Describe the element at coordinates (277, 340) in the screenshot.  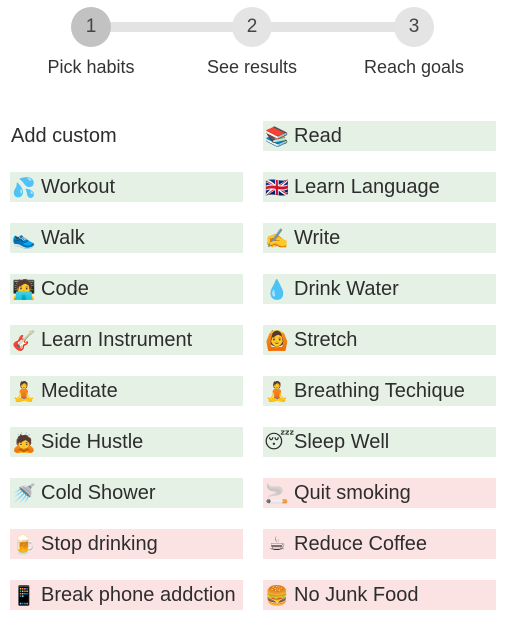
I see `person-gesturing-ok-icon: 🙆` at that location.